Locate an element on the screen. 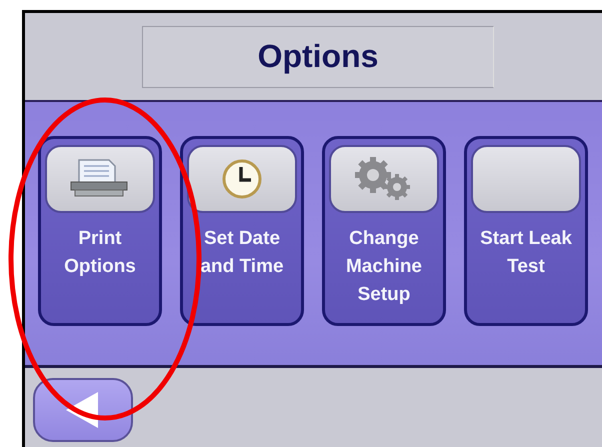  tile-label: Change Machine Setup is located at coordinates (384, 267).